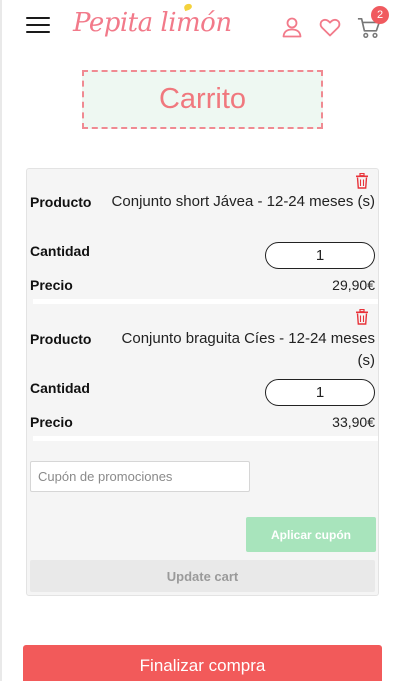 The height and width of the screenshot is (681, 402). I want to click on logo-text: Pepita limón, so click(152, 23).